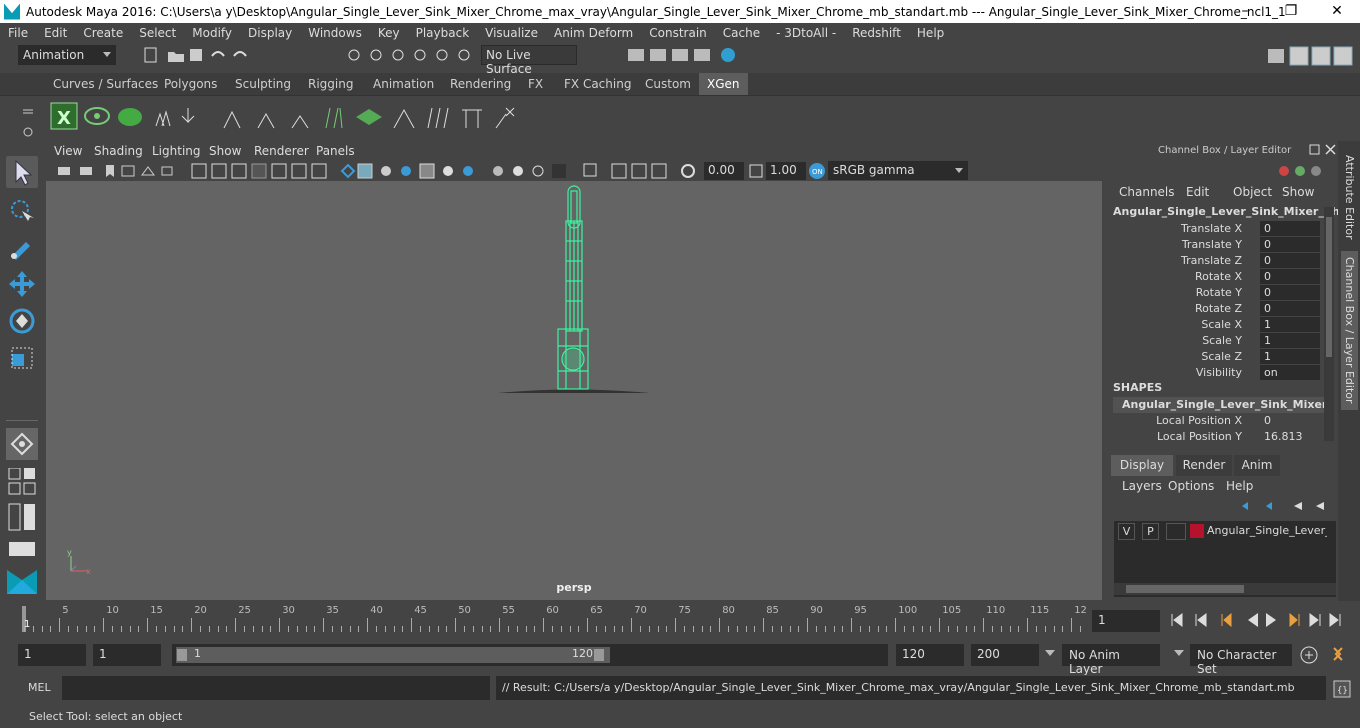 The width and height of the screenshot is (1360, 728). I want to click on layer-display-type, so click(1176, 531).